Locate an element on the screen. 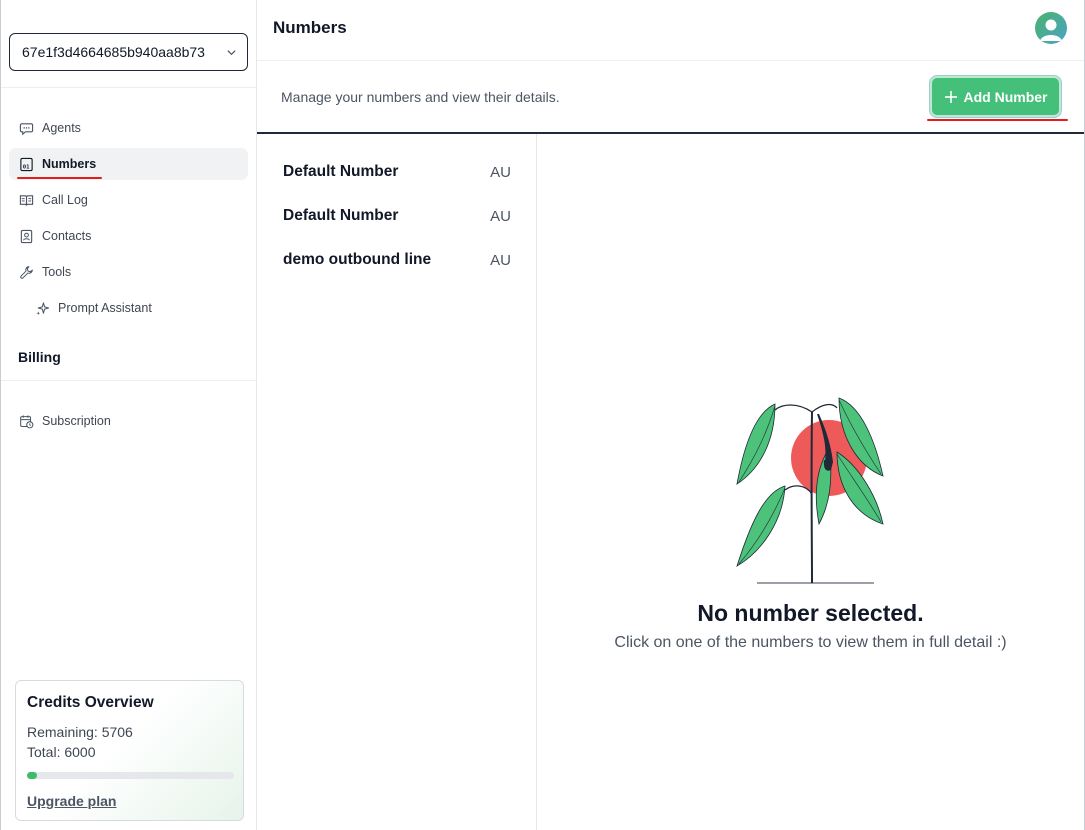 This screenshot has width=1085, height=830. sidebar-item-label: Prompt Assistant is located at coordinates (105, 308).